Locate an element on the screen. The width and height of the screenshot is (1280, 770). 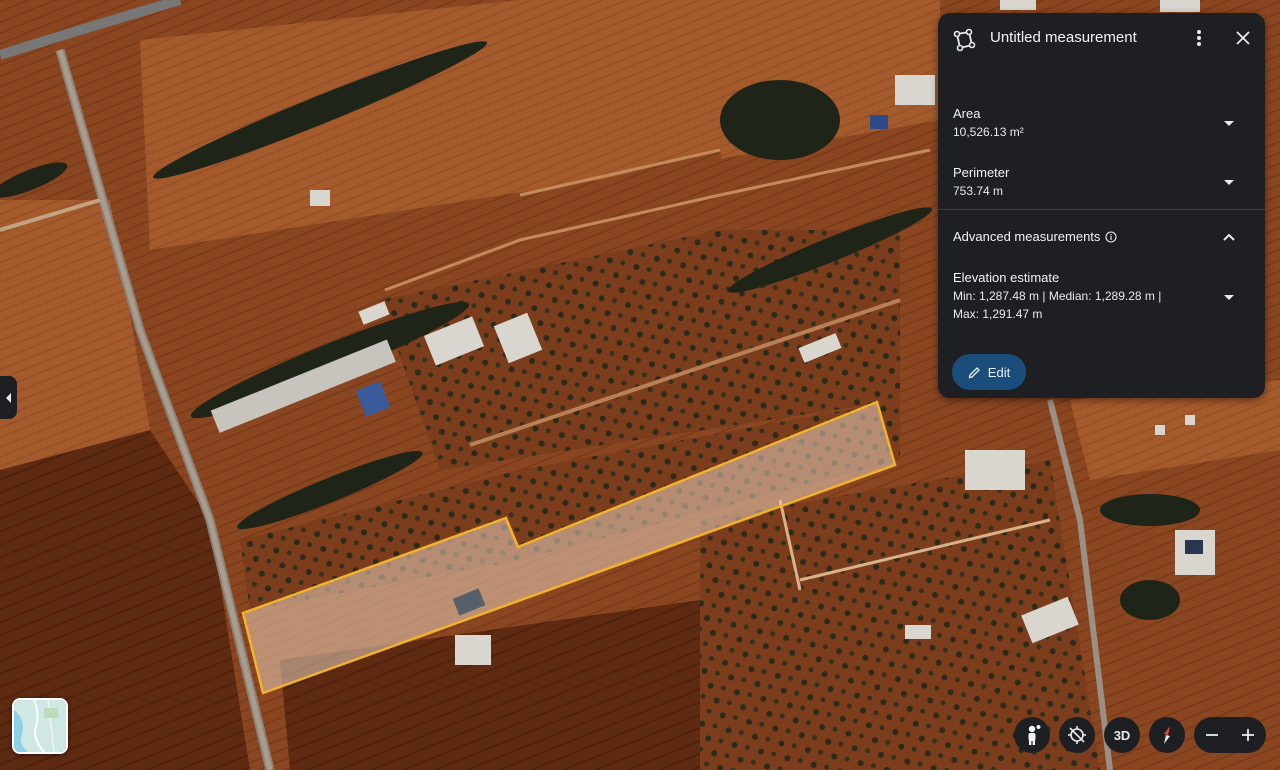
edit-button: Edit is located at coordinates (989, 372).